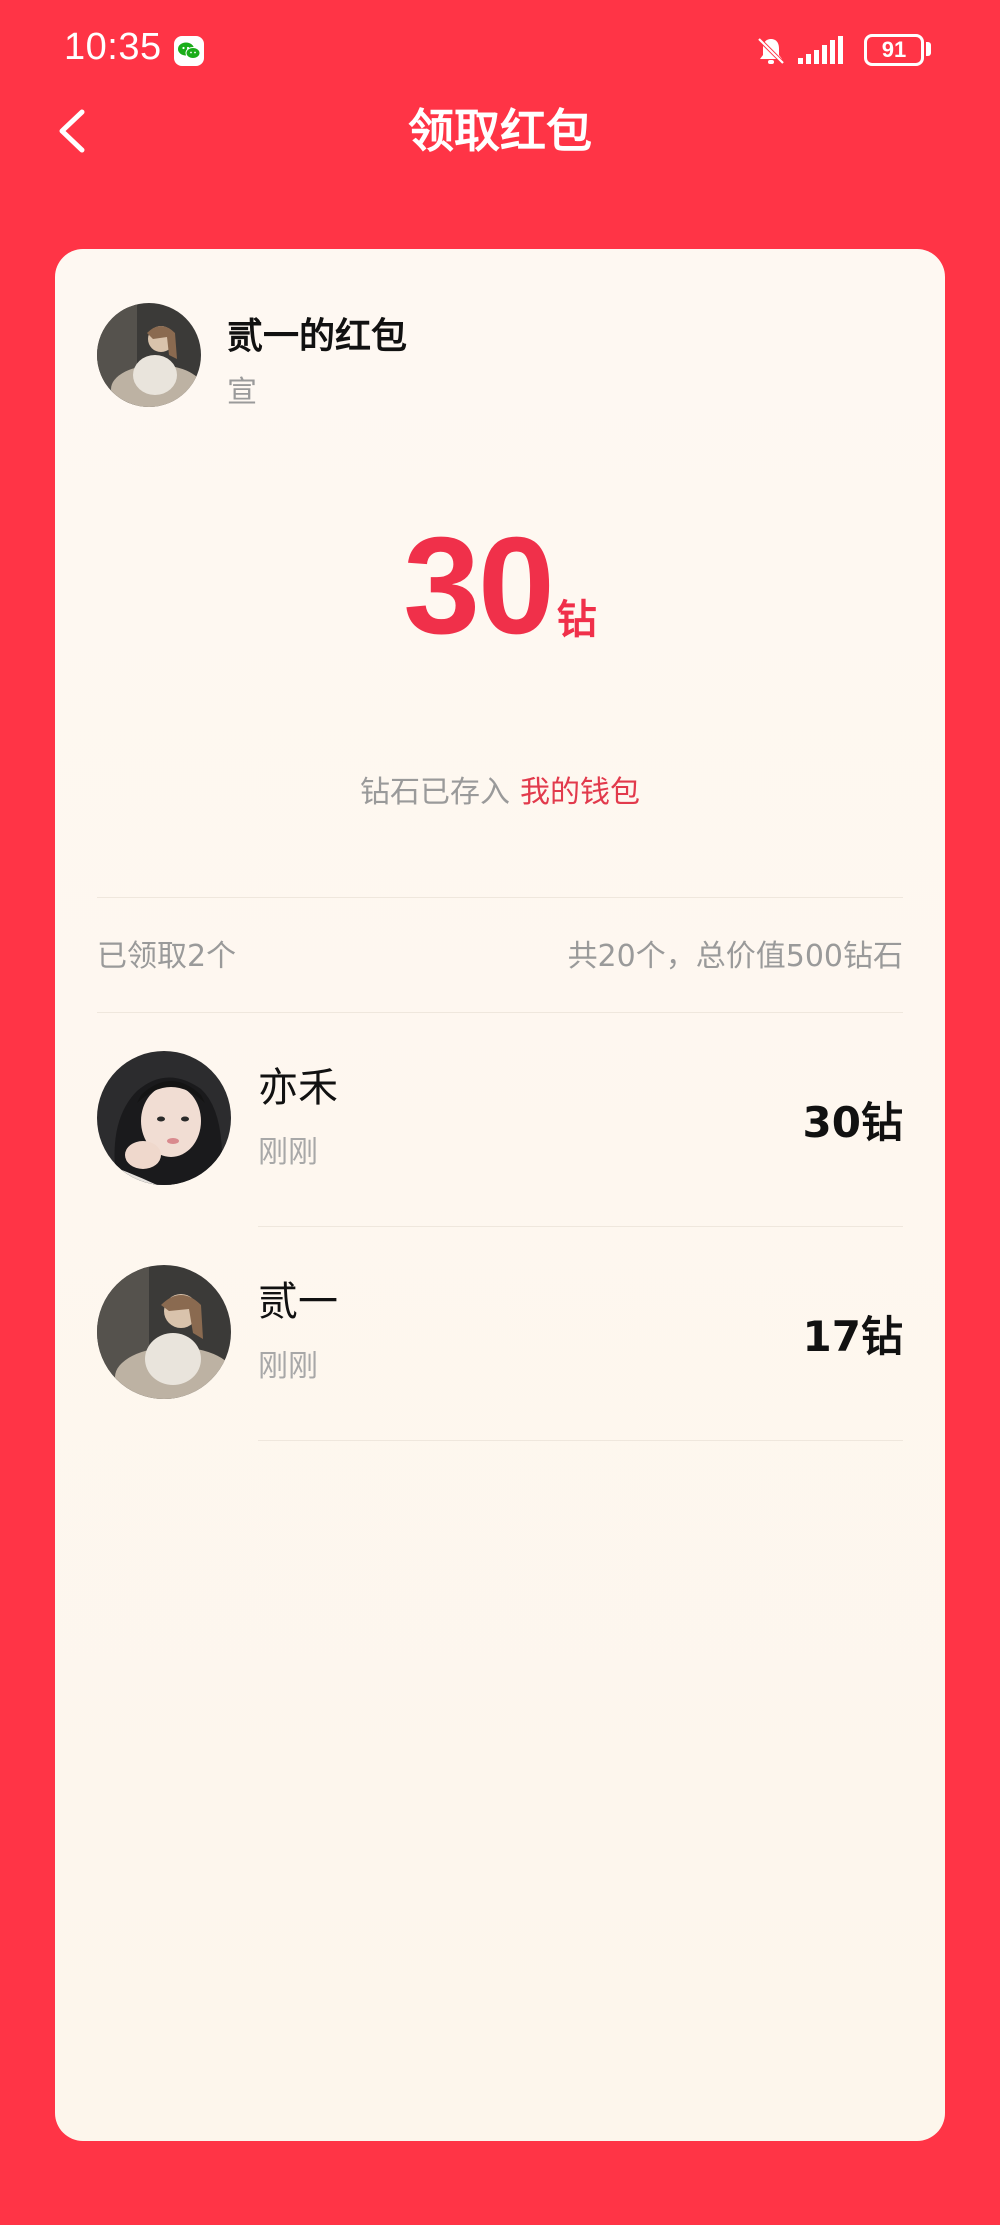 The width and height of the screenshot is (1000, 2225). I want to click on record-name: 贰一, so click(298, 1302).